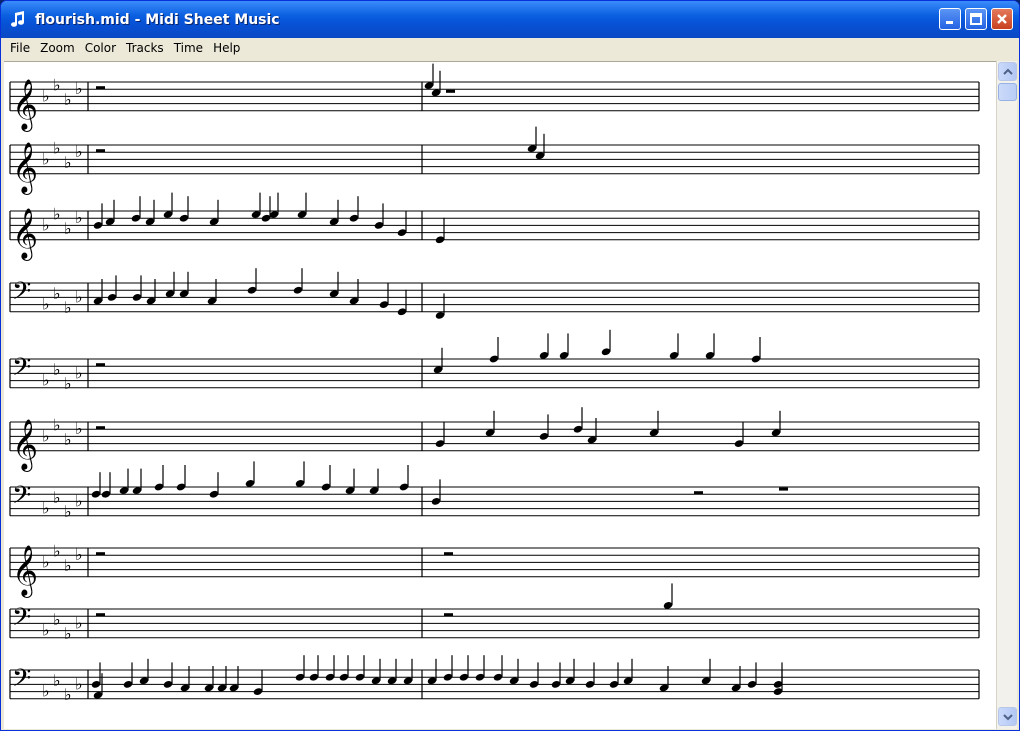 This screenshot has width=1020, height=731. What do you see at coordinates (950, 19) in the screenshot?
I see `minimize-icon` at bounding box center [950, 19].